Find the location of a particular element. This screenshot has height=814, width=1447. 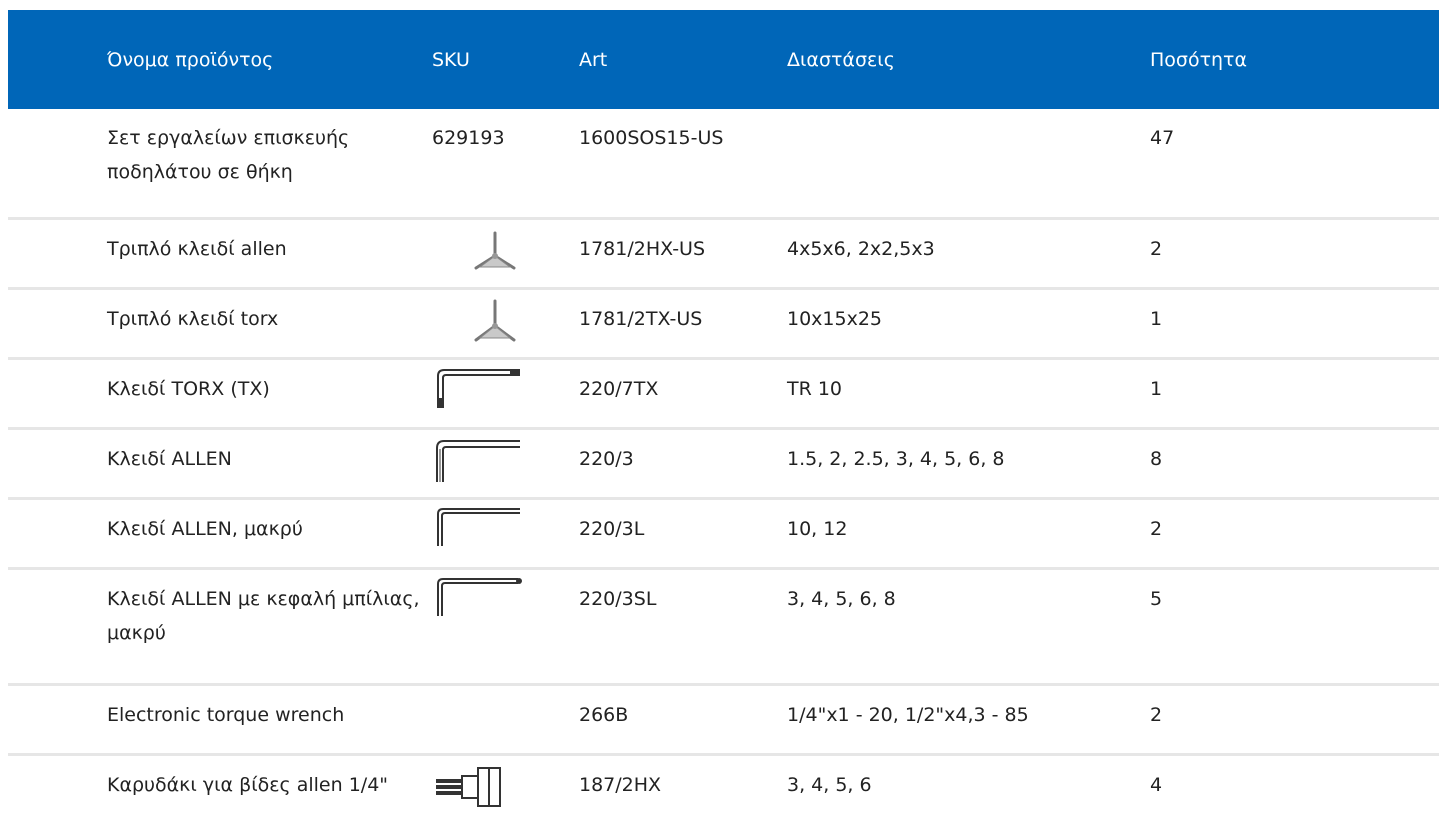

product-dimensions is located at coordinates (968, 164).